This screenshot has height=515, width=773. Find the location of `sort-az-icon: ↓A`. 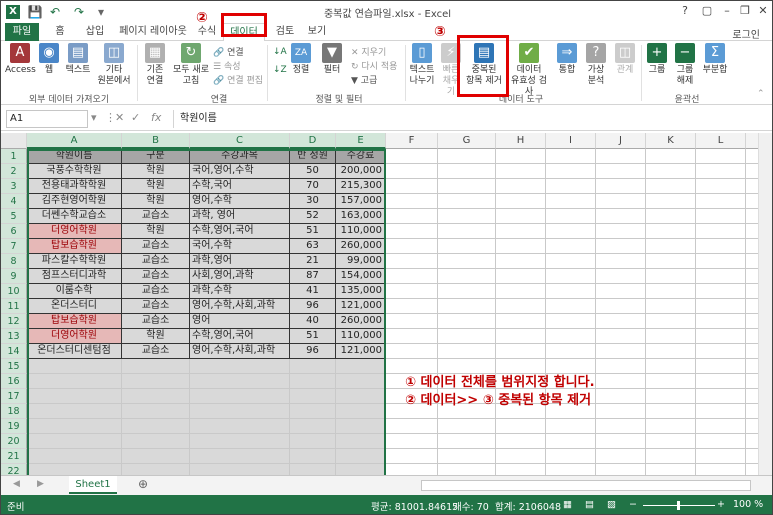

sort-az-icon: ↓A is located at coordinates (280, 52).